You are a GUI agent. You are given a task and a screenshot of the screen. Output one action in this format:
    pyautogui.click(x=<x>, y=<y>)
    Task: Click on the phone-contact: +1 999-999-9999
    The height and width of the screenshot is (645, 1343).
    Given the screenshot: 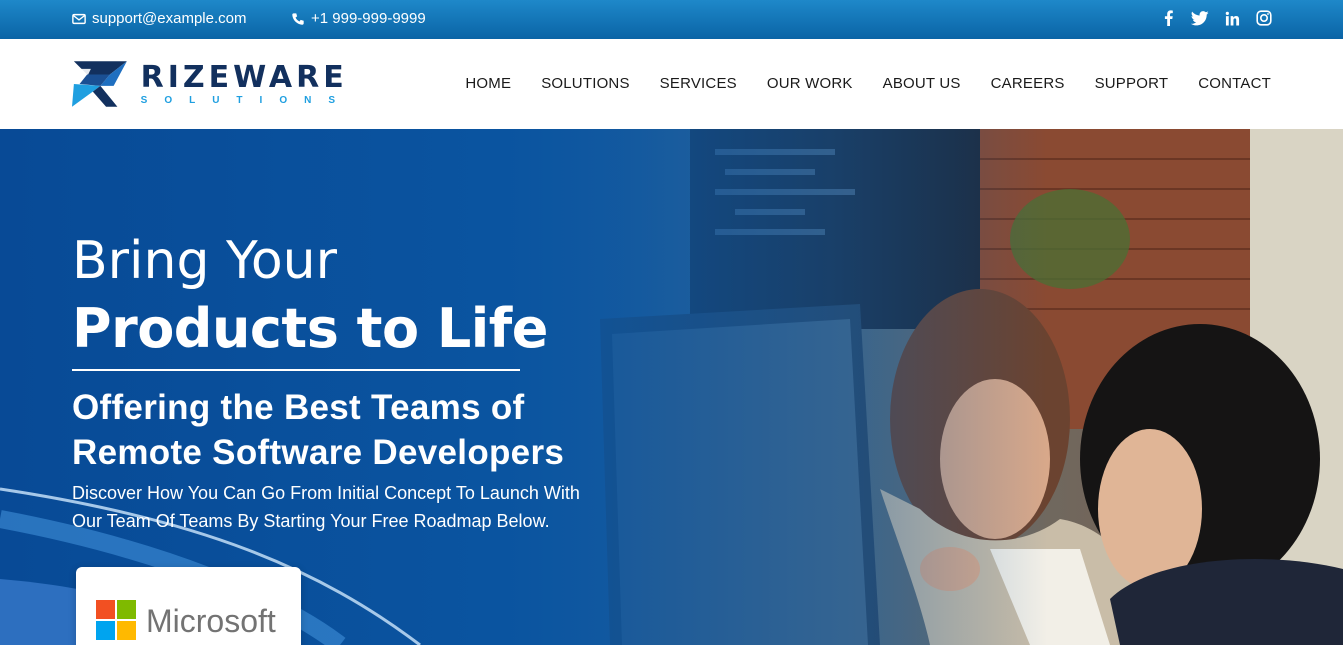 What is the action you would take?
    pyautogui.click(x=358, y=18)
    